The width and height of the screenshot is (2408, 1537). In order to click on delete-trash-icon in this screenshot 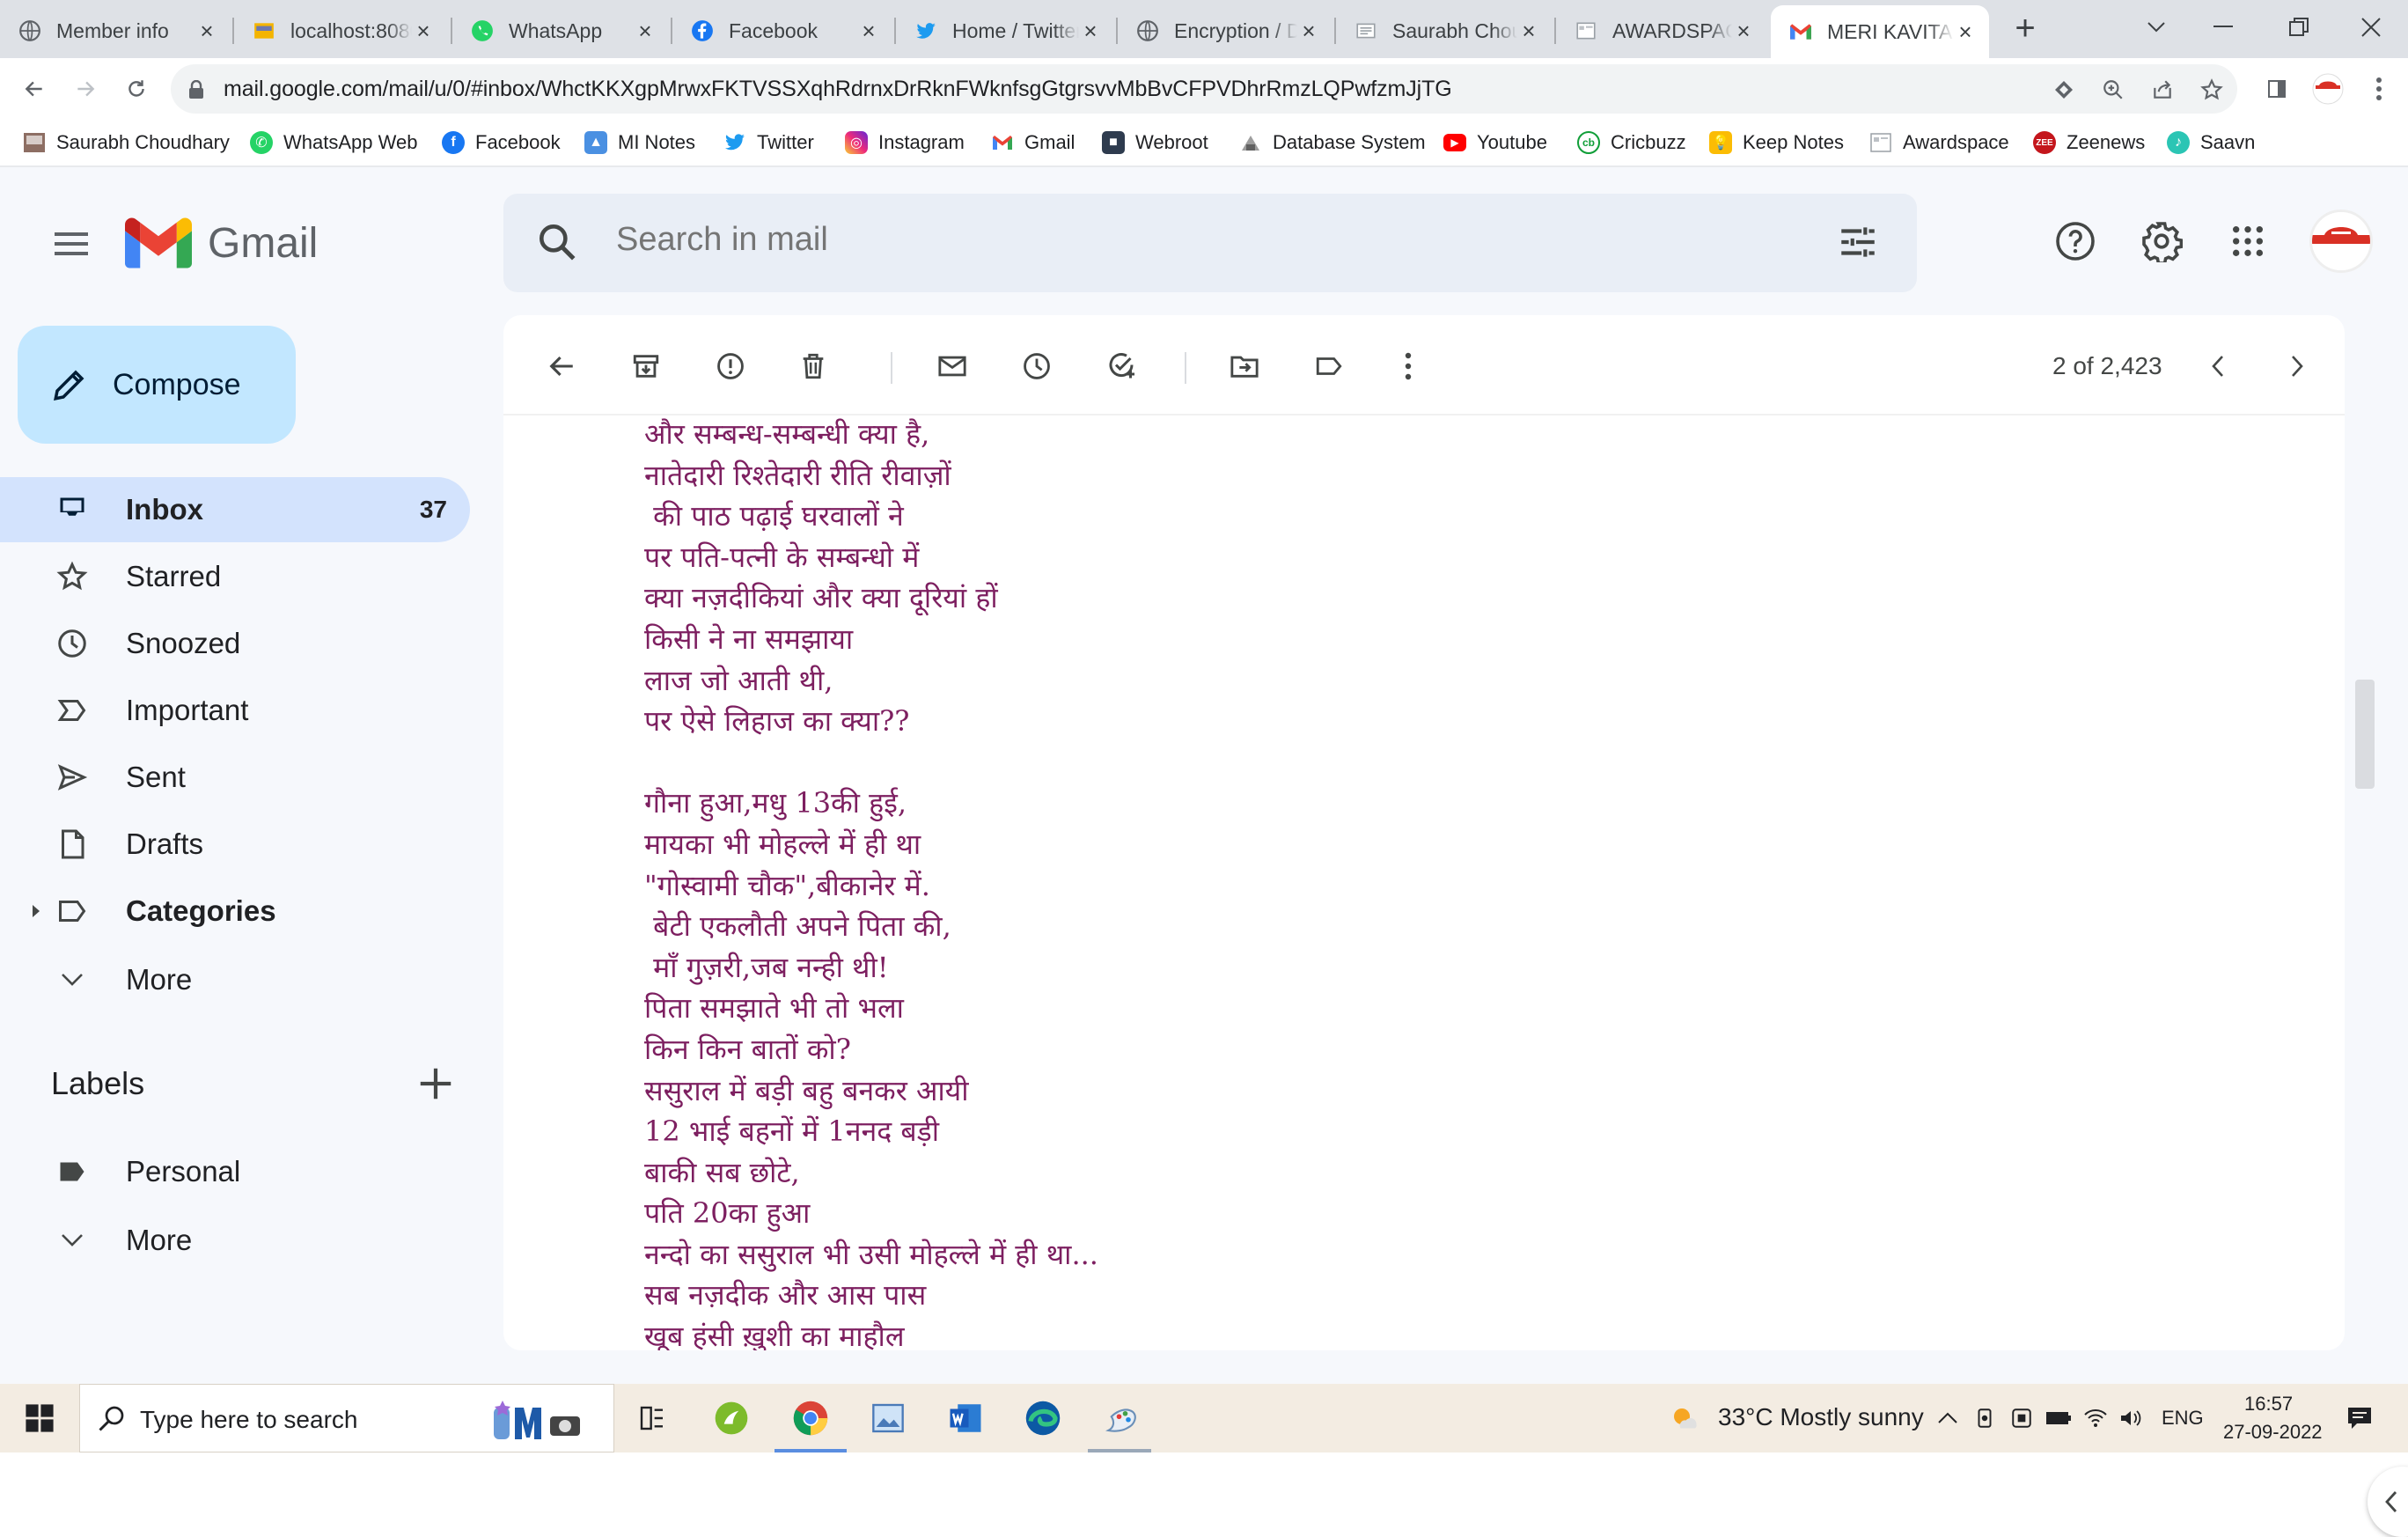, I will do `click(813, 366)`.